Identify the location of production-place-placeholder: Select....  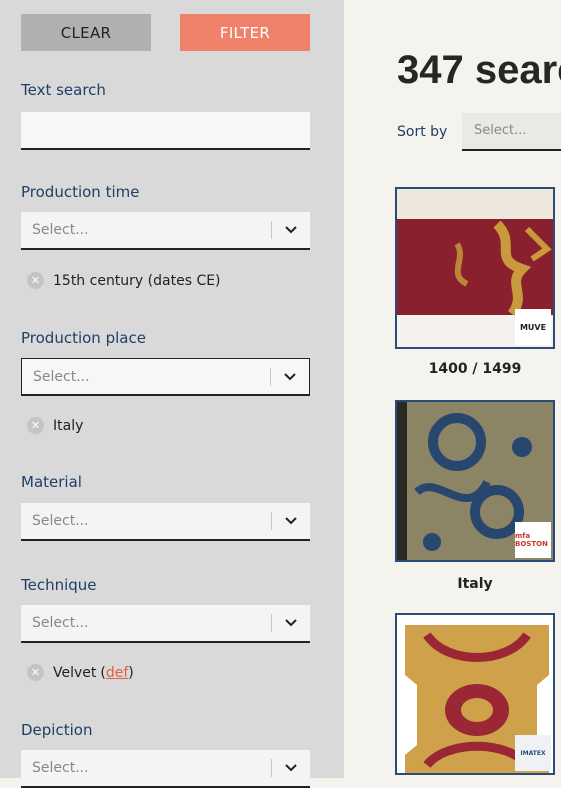
(61, 376).